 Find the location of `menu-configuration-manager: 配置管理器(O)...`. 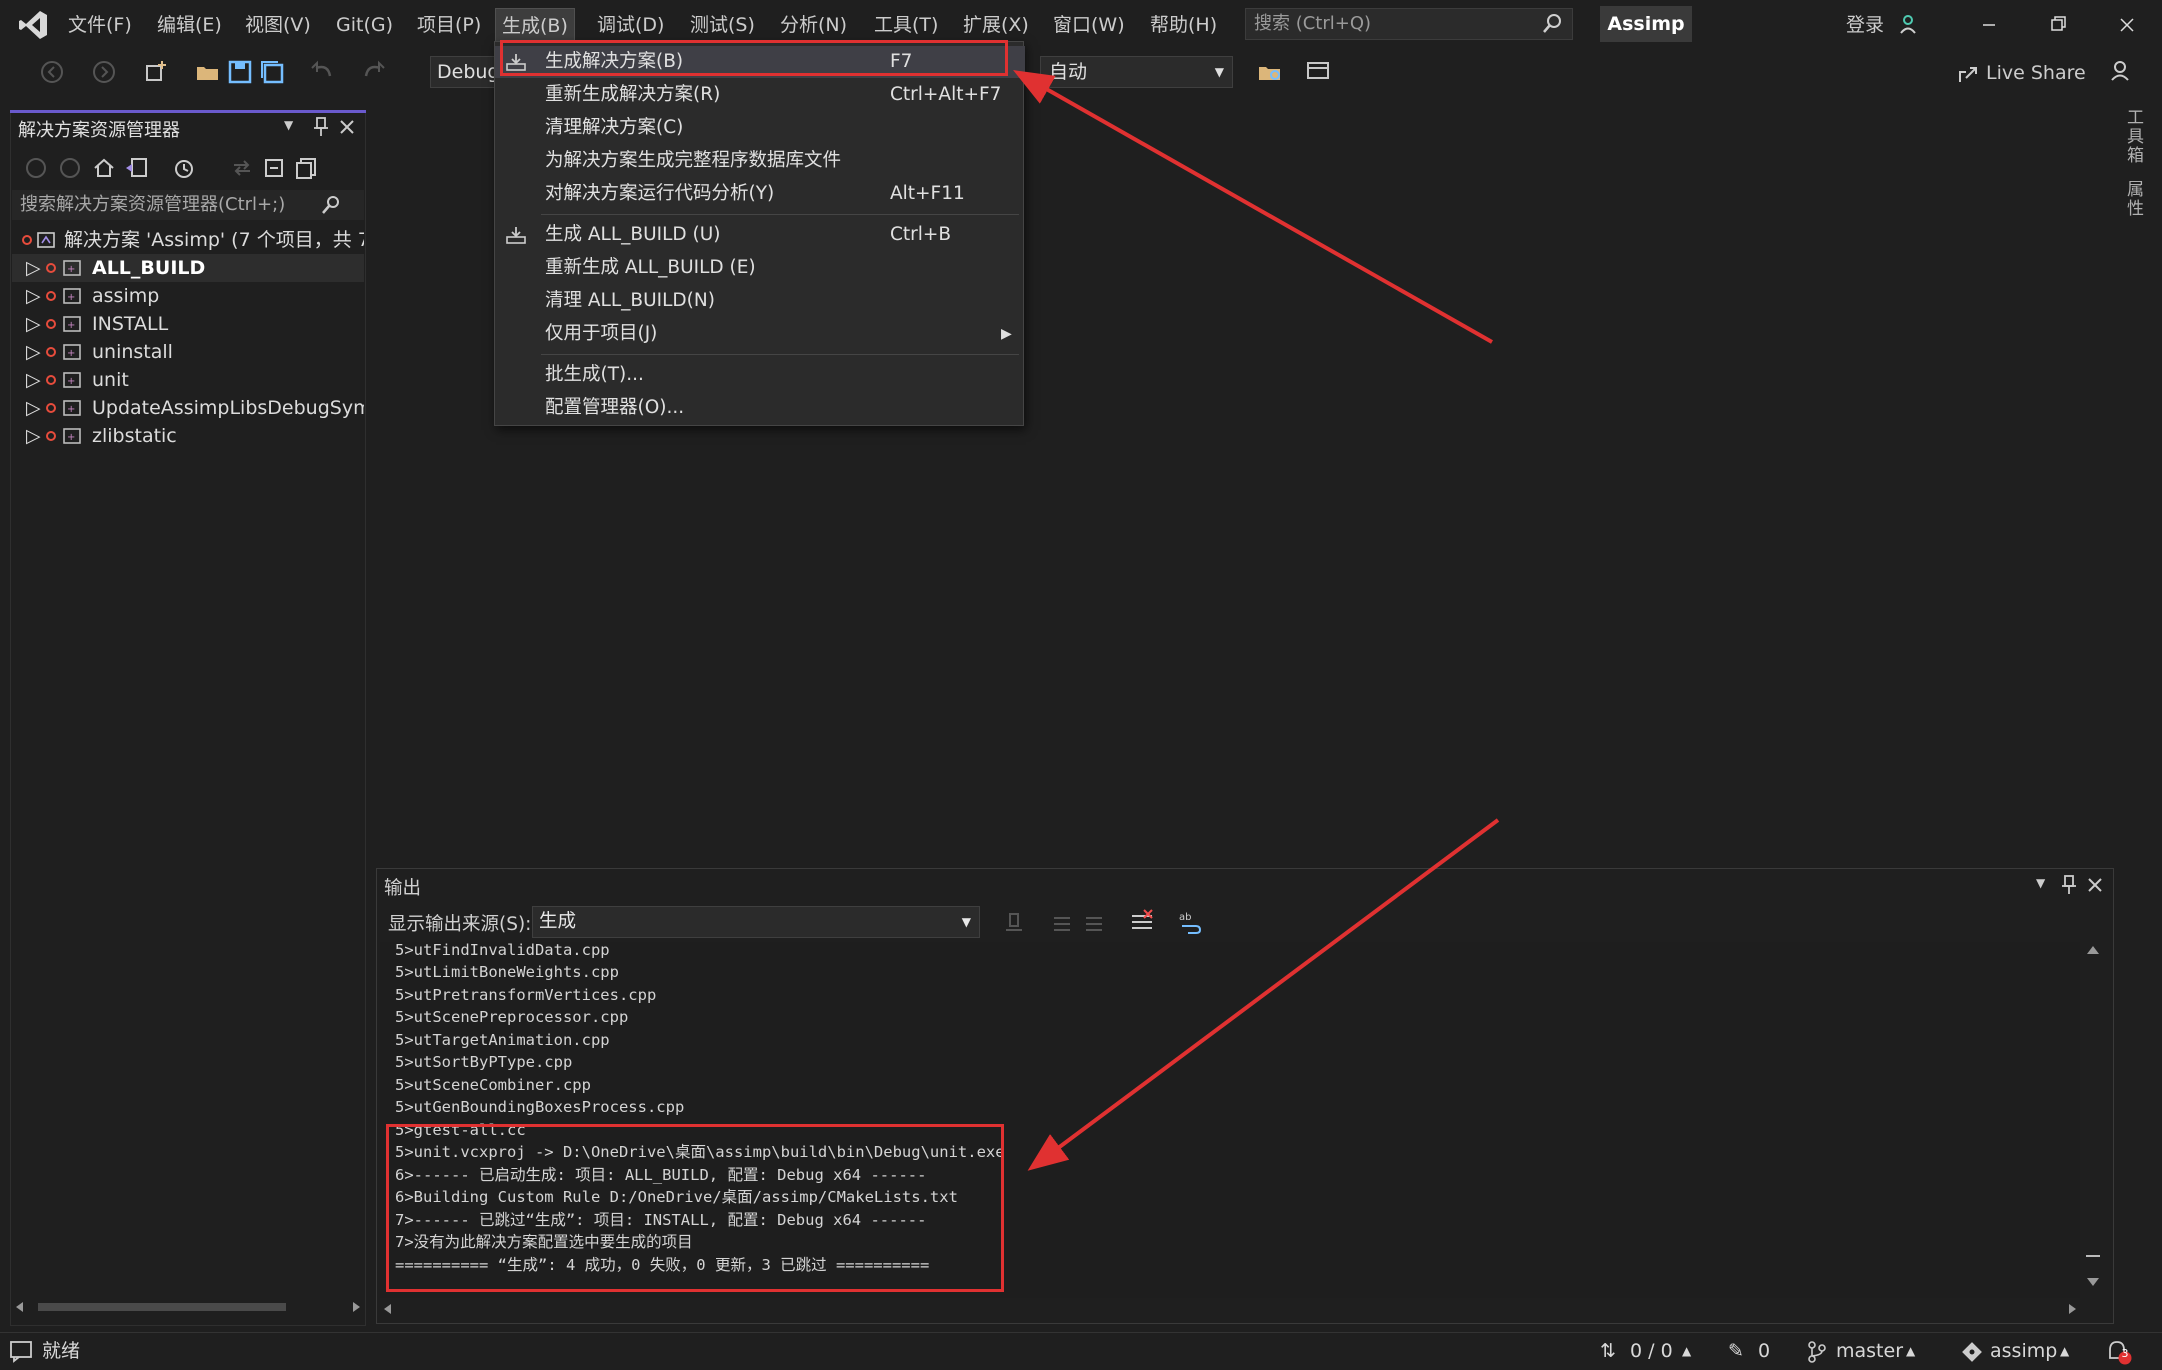

menu-configuration-manager: 配置管理器(O)... is located at coordinates (760, 408).